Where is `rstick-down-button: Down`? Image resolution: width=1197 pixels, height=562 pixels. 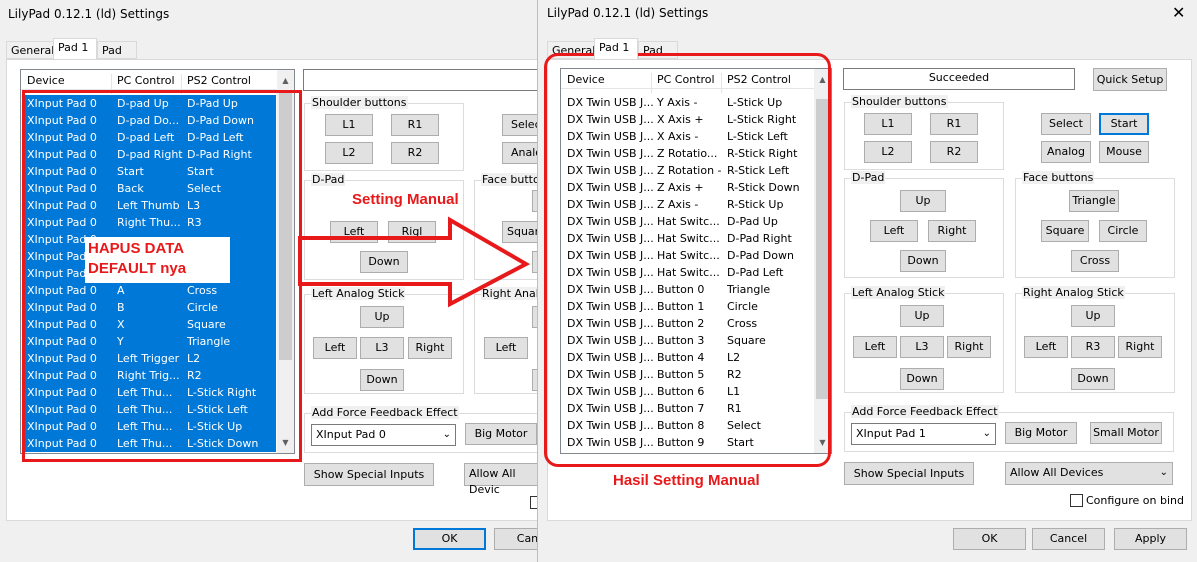 rstick-down-button: Down is located at coordinates (1093, 379).